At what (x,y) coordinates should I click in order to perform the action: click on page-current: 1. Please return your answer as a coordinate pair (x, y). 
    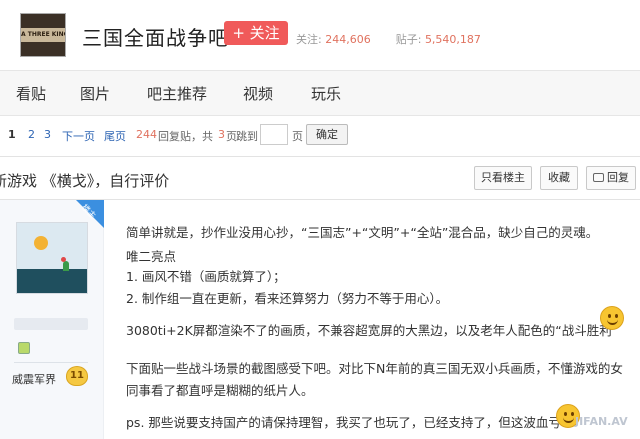
    Looking at the image, I should click on (12, 134).